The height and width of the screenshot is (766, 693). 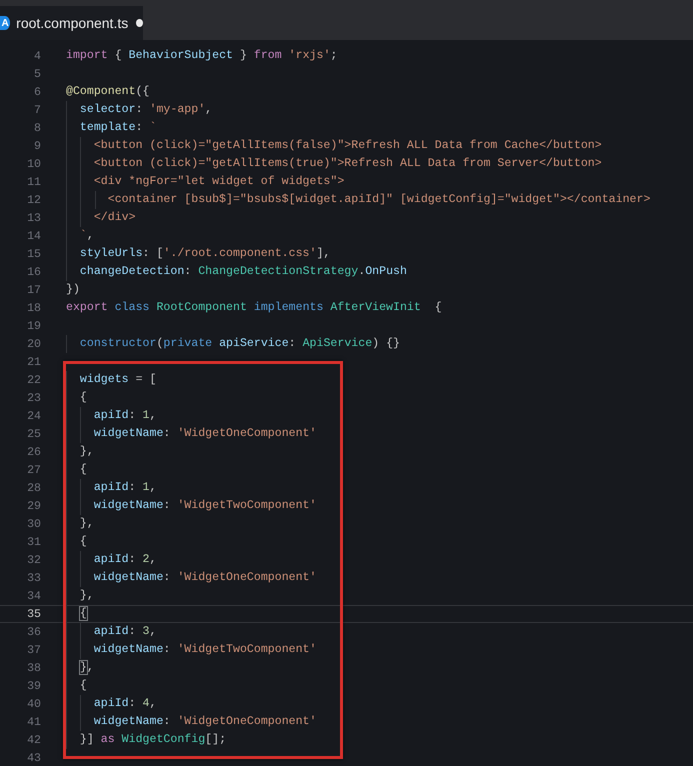 I want to click on code-line: <button (click)="getAllItems(true)">Refresh ALL Data from Server</button>, so click(x=347, y=164).